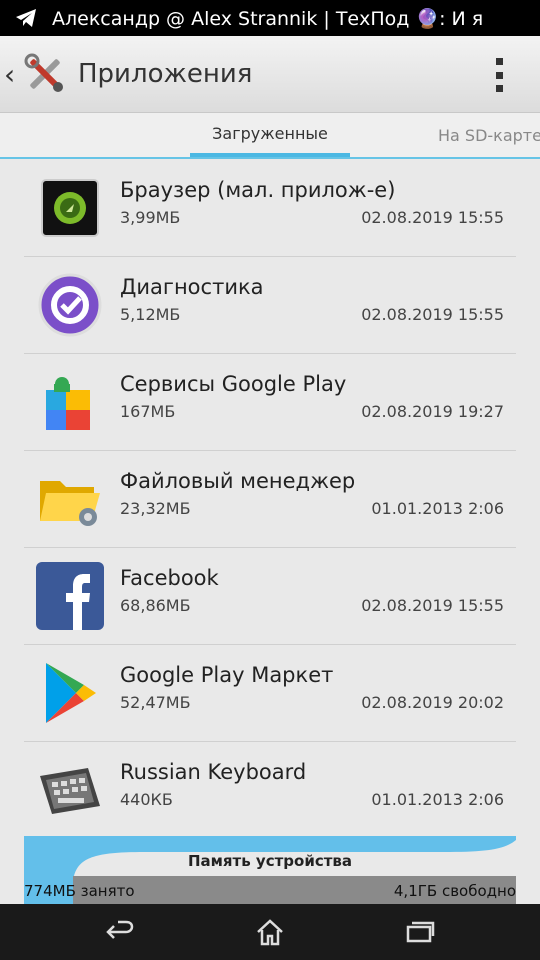 This screenshot has height=960, width=540. I want to click on app-size: 23,32МБ, so click(155, 508).